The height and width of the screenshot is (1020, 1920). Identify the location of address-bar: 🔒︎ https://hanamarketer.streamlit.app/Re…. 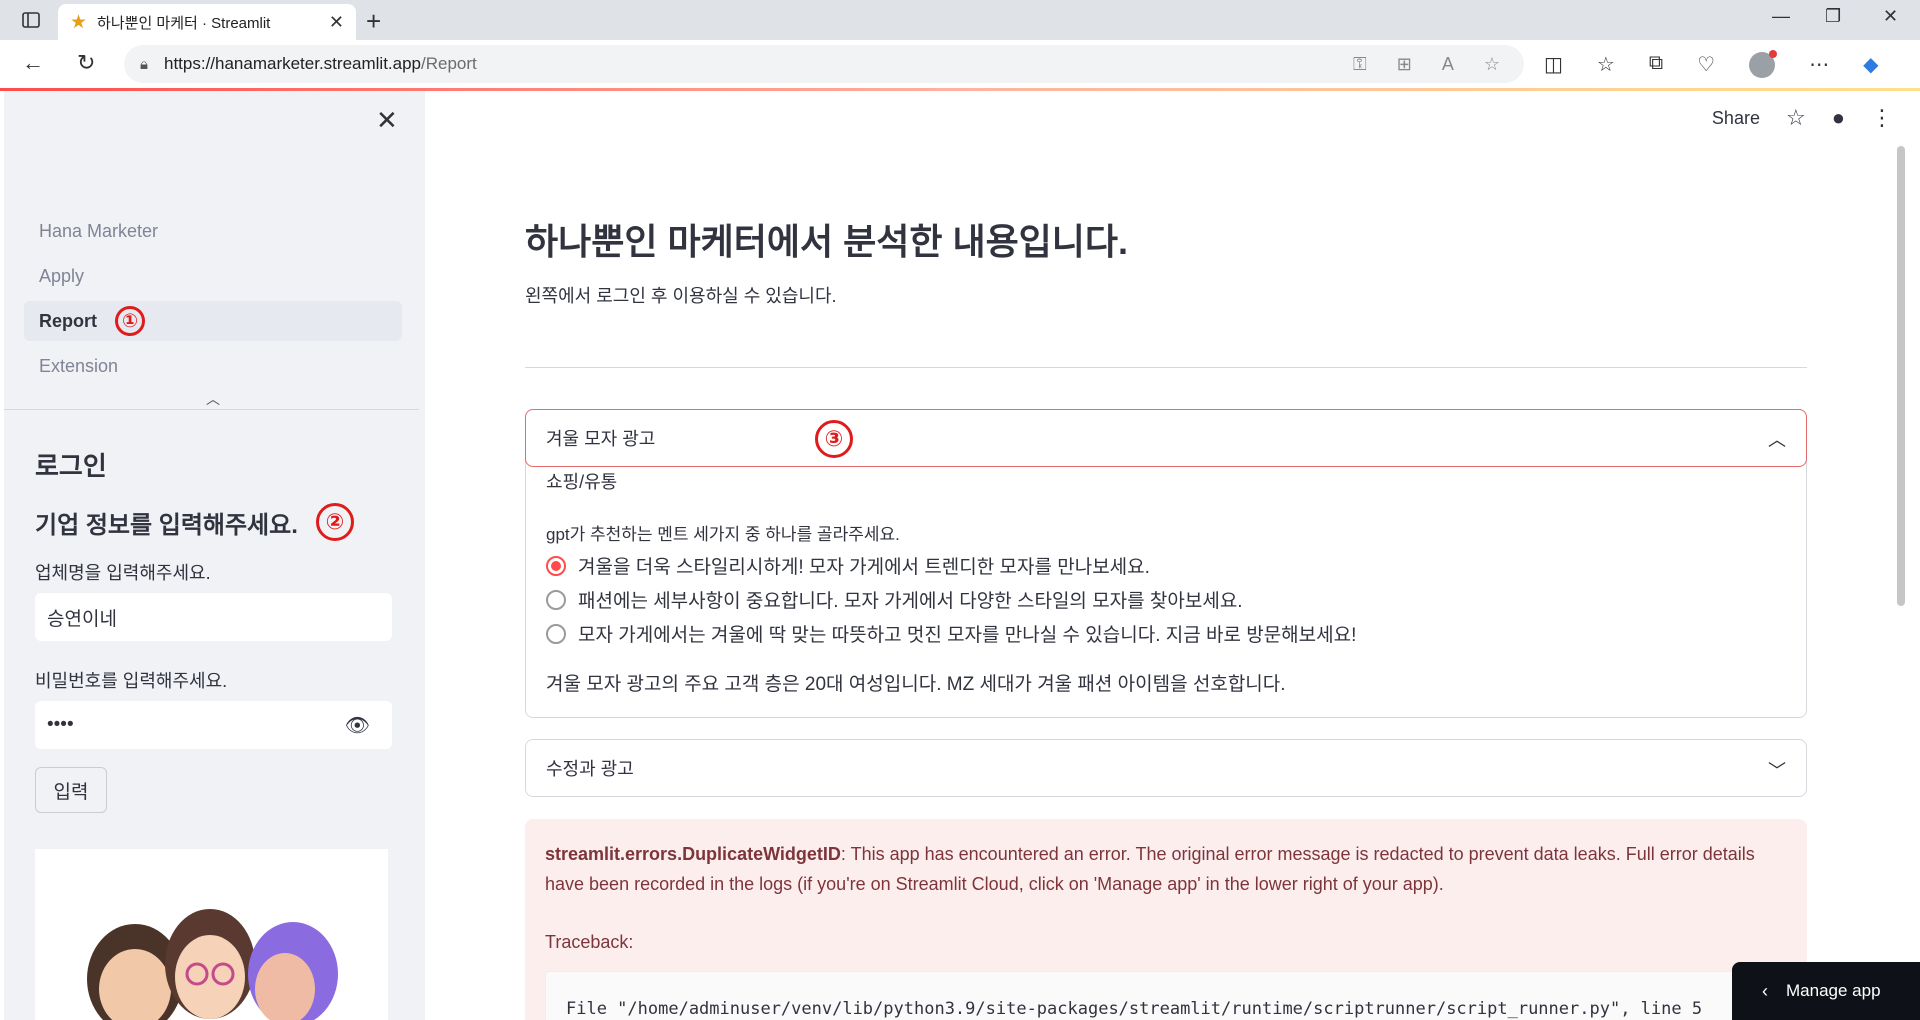
(824, 64).